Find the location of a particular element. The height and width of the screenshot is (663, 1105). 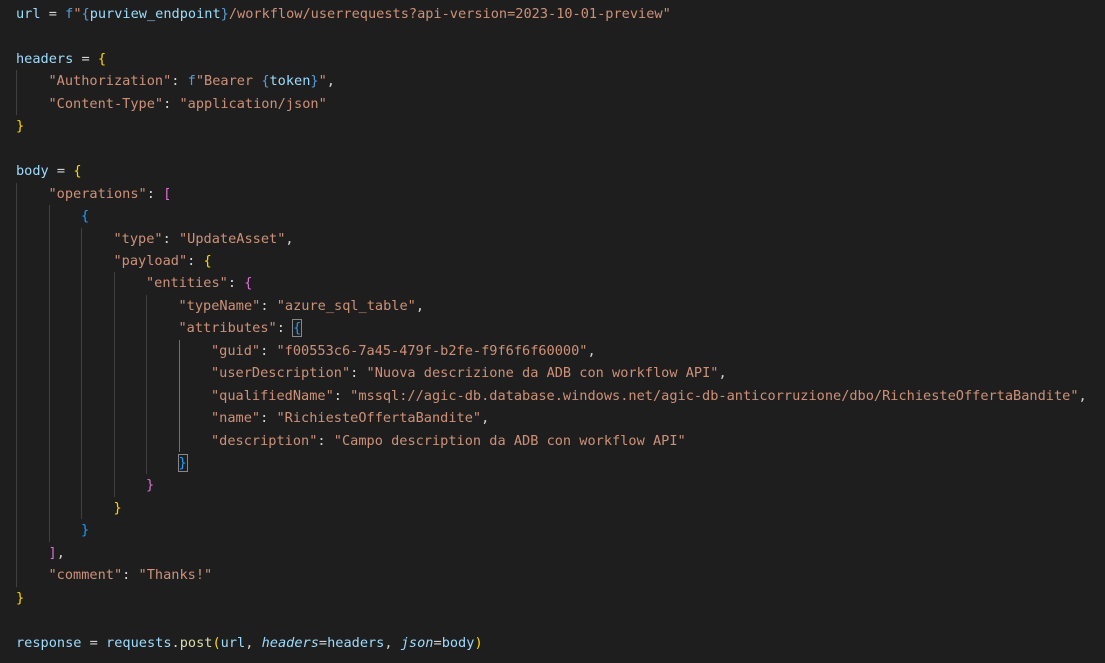

code-token: token is located at coordinates (290, 81).